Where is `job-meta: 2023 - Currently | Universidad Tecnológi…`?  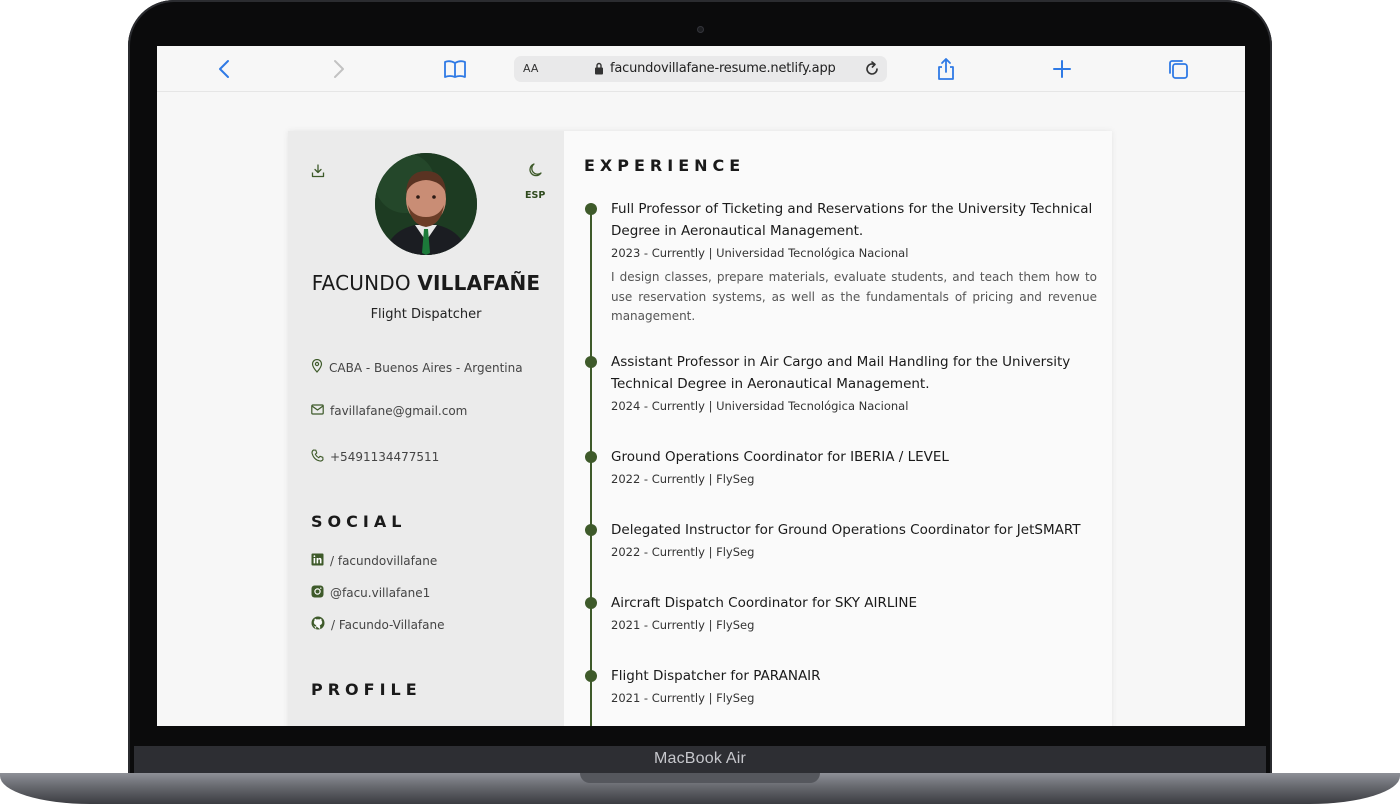 job-meta: 2023 - Currently | Universidad Tecnológi… is located at coordinates (760, 253).